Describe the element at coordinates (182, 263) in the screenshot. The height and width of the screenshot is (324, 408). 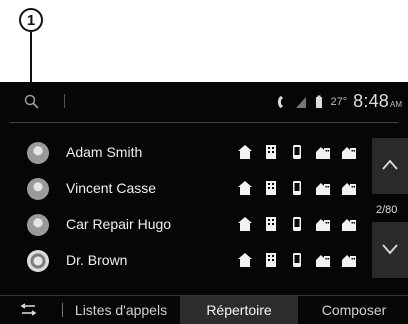
I see `contact-row: Dr. Brown` at that location.